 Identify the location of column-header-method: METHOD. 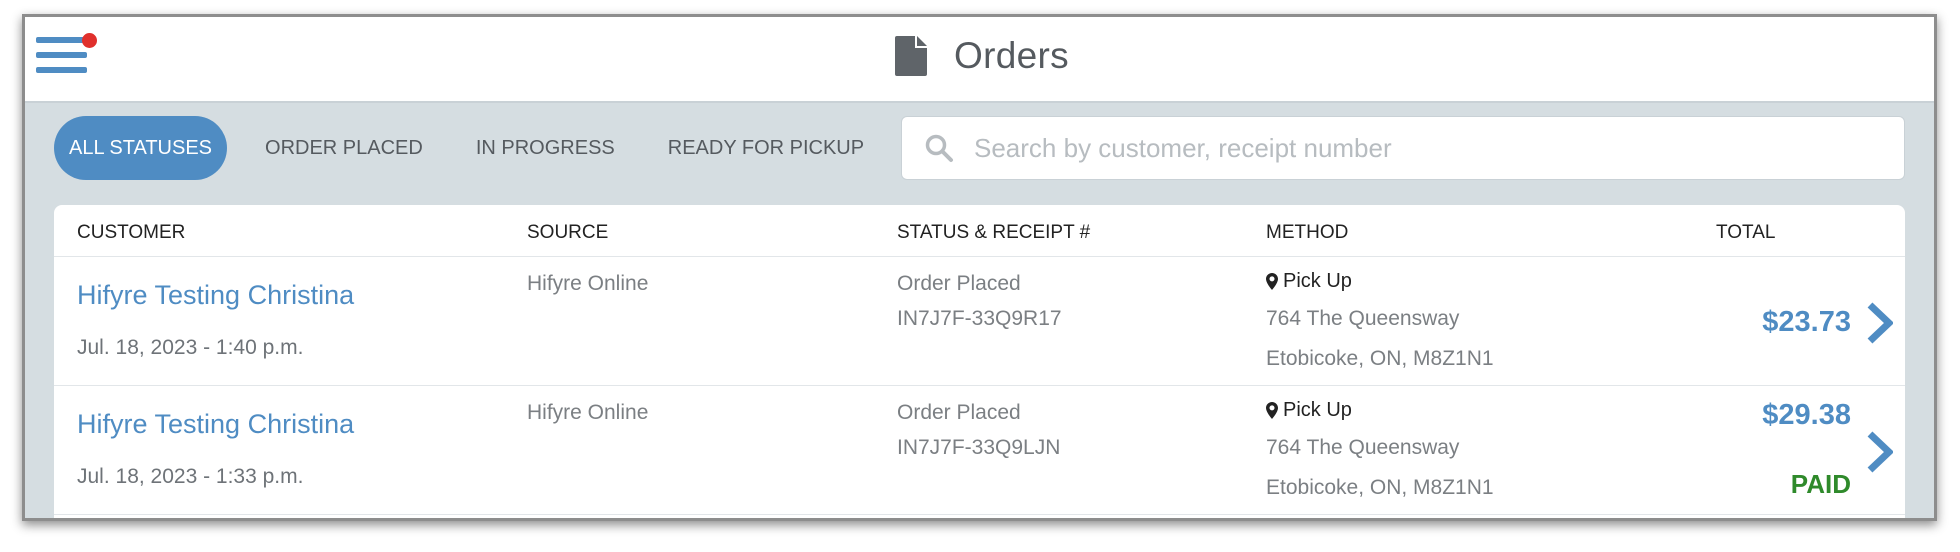
(1307, 233).